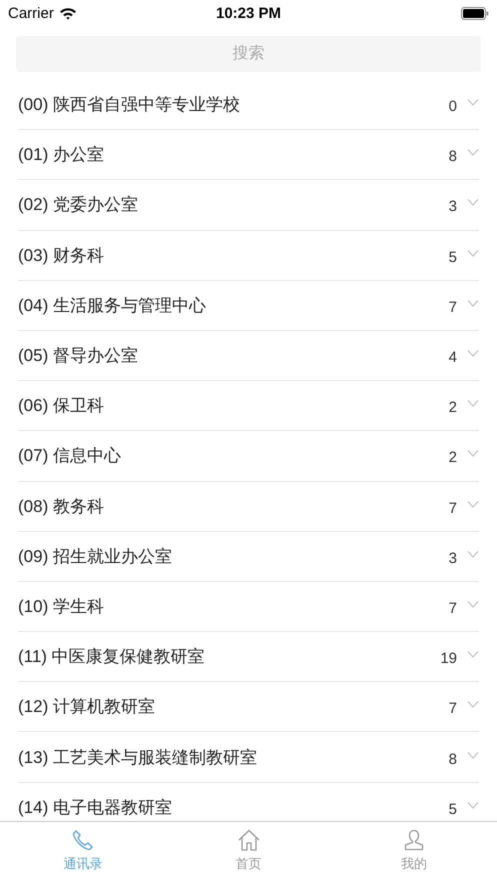 Image resolution: width=497 pixels, height=883 pixels. I want to click on group-row: (01) 办公室 8, so click(248, 155).